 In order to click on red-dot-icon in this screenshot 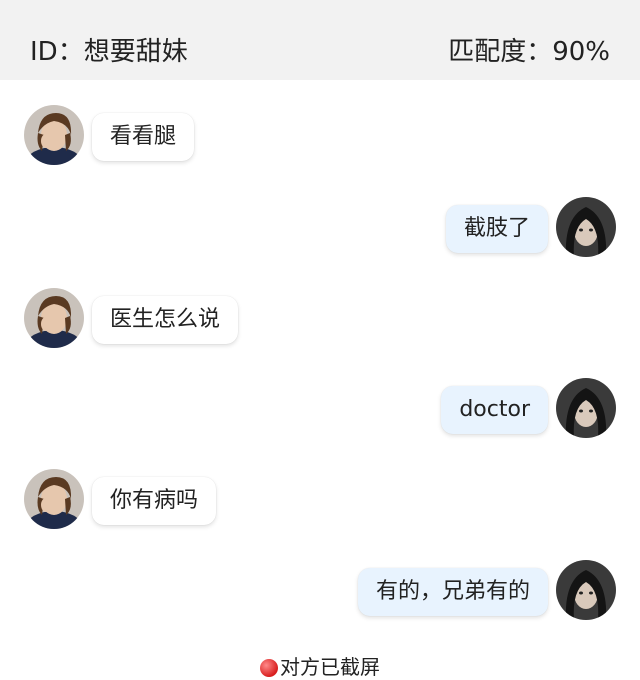, I will do `click(269, 668)`.